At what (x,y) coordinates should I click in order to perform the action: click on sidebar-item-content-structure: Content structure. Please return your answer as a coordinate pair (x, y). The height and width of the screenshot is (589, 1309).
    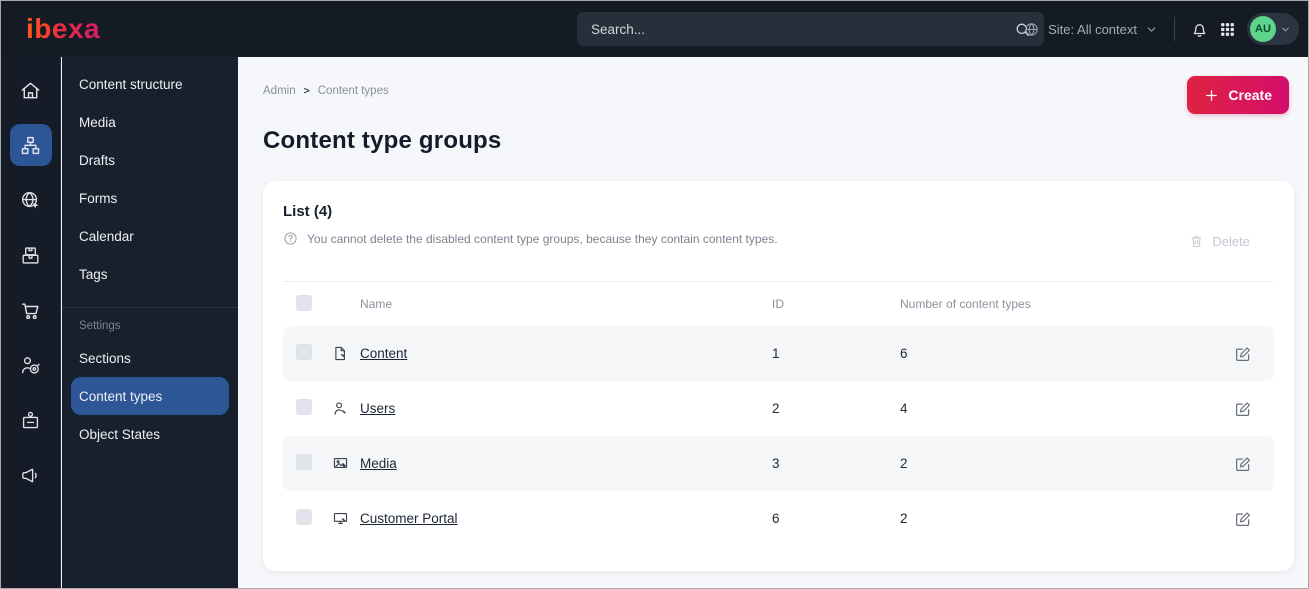
    Looking at the image, I should click on (150, 84).